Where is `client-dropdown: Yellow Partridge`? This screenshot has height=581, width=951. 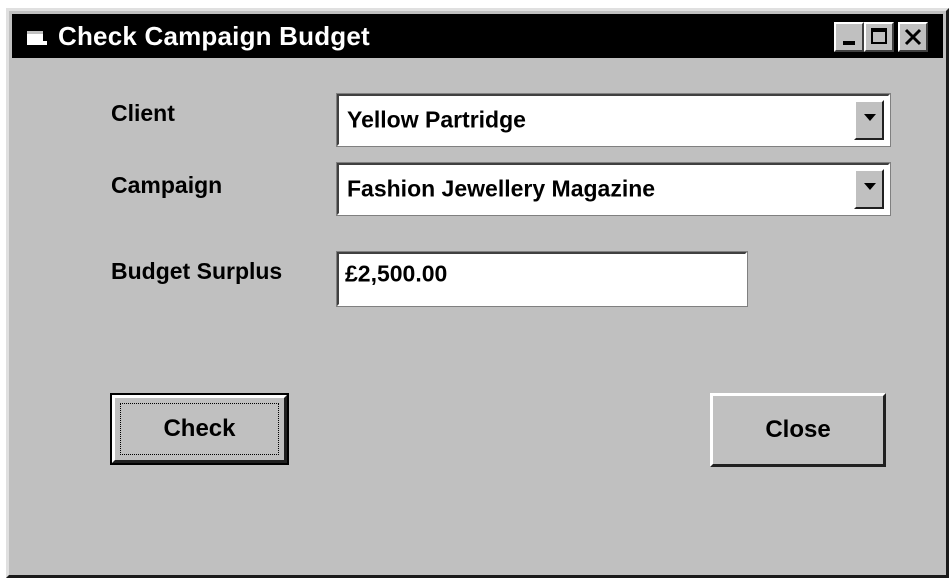
client-dropdown: Yellow Partridge is located at coordinates (613, 120).